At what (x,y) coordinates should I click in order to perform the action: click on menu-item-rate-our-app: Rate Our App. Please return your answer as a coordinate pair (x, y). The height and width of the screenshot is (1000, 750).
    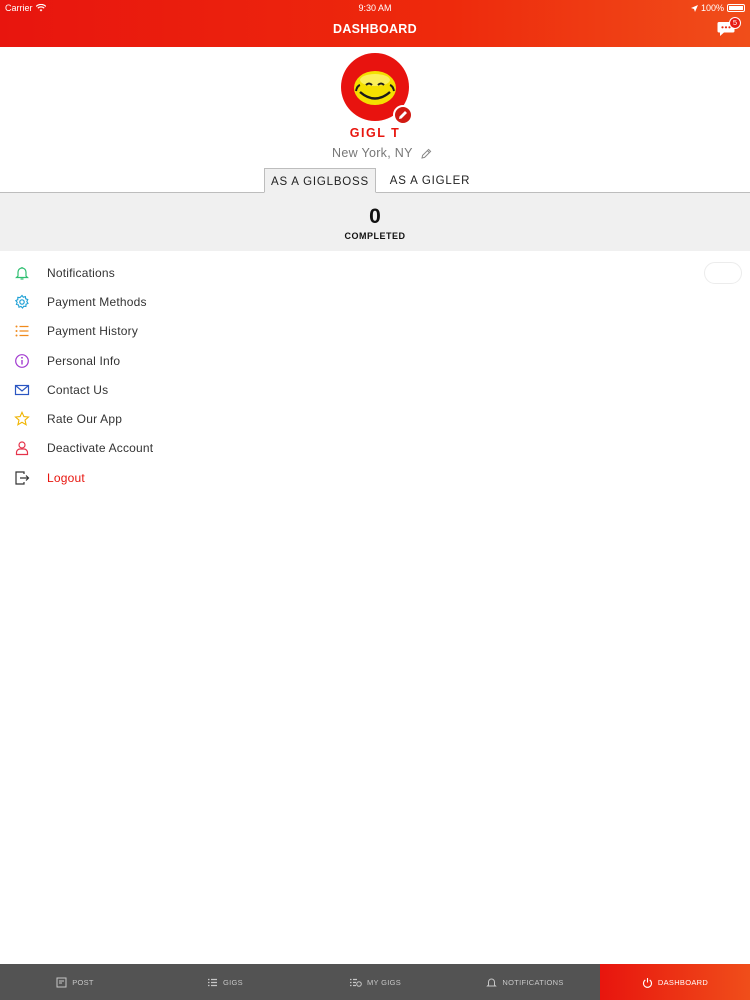
    Looking at the image, I should click on (375, 418).